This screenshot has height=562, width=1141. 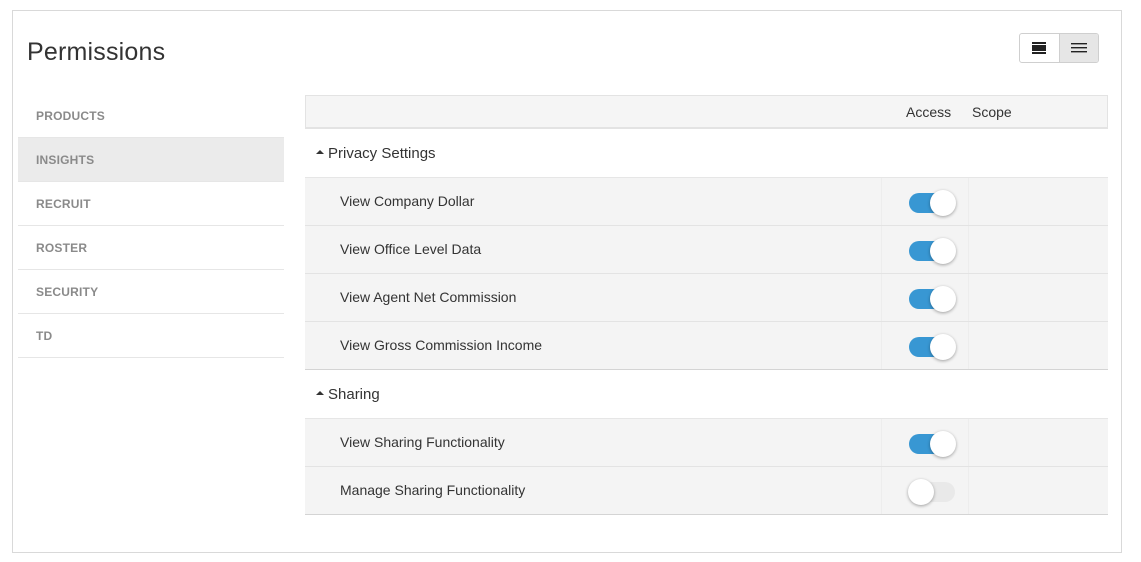 What do you see at coordinates (706, 202) in the screenshot?
I see `permission-row: View Company Dollar` at bounding box center [706, 202].